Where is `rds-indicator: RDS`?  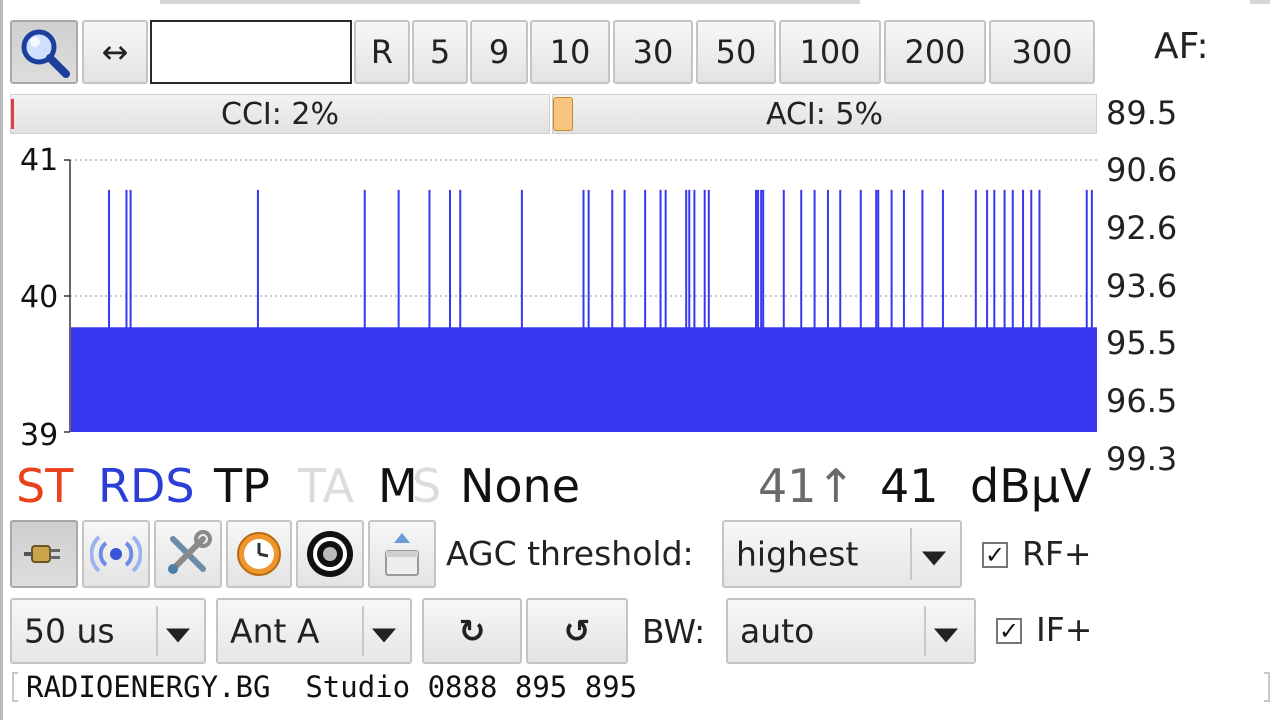 rds-indicator: RDS is located at coordinates (146, 486).